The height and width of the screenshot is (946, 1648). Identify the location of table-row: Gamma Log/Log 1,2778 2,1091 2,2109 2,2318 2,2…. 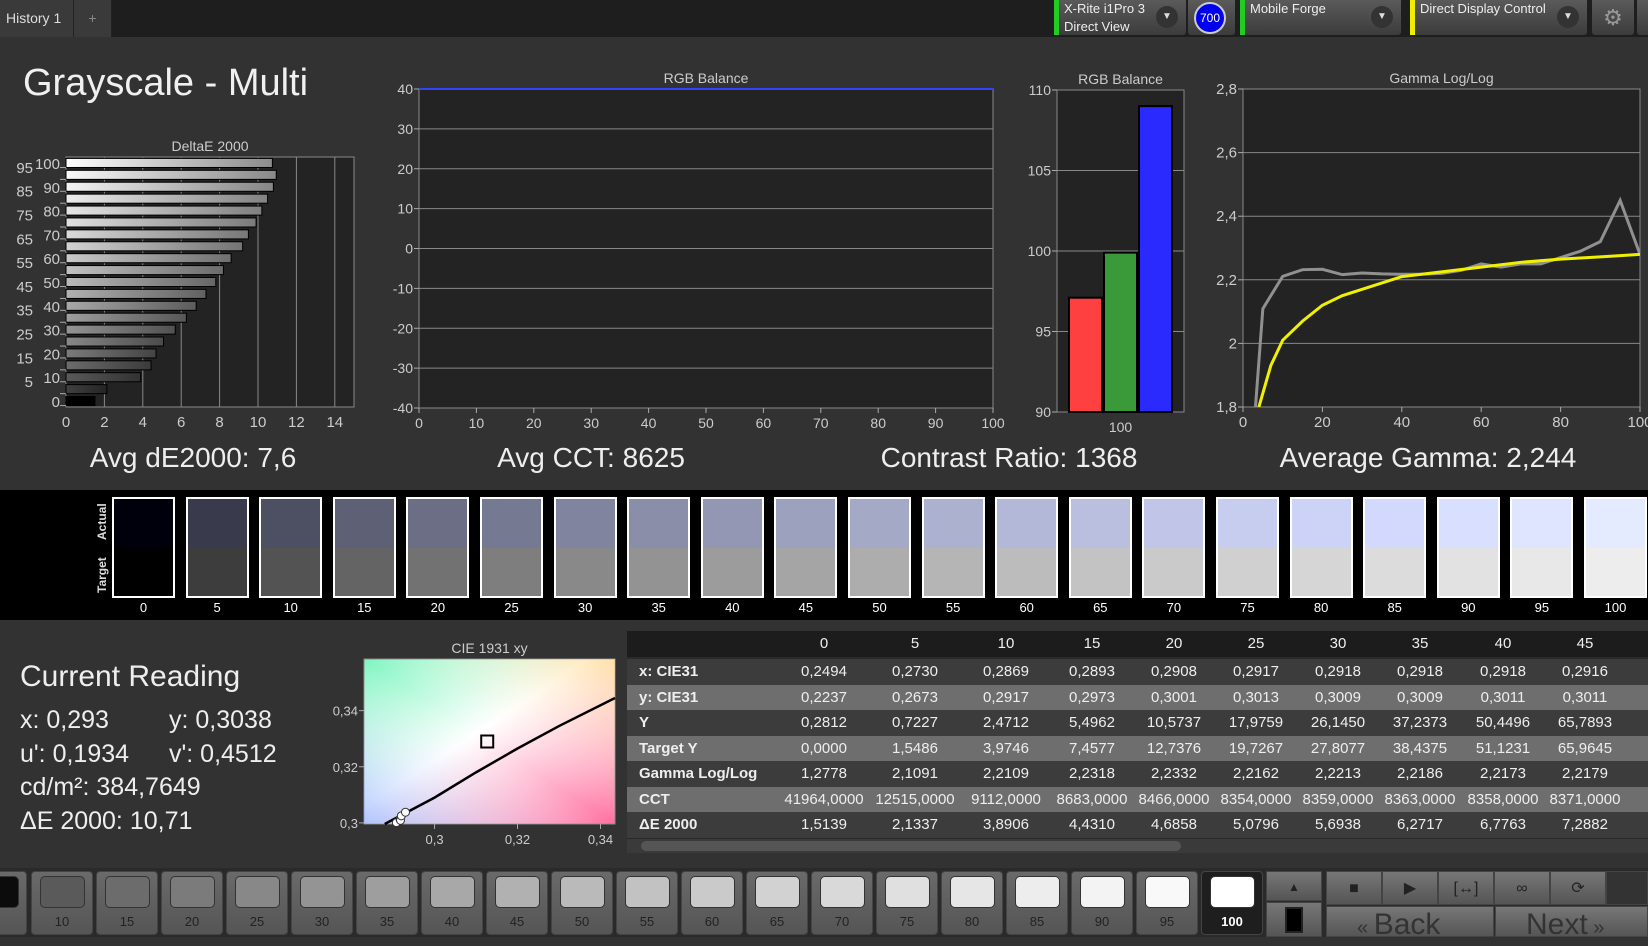
(1137, 774).